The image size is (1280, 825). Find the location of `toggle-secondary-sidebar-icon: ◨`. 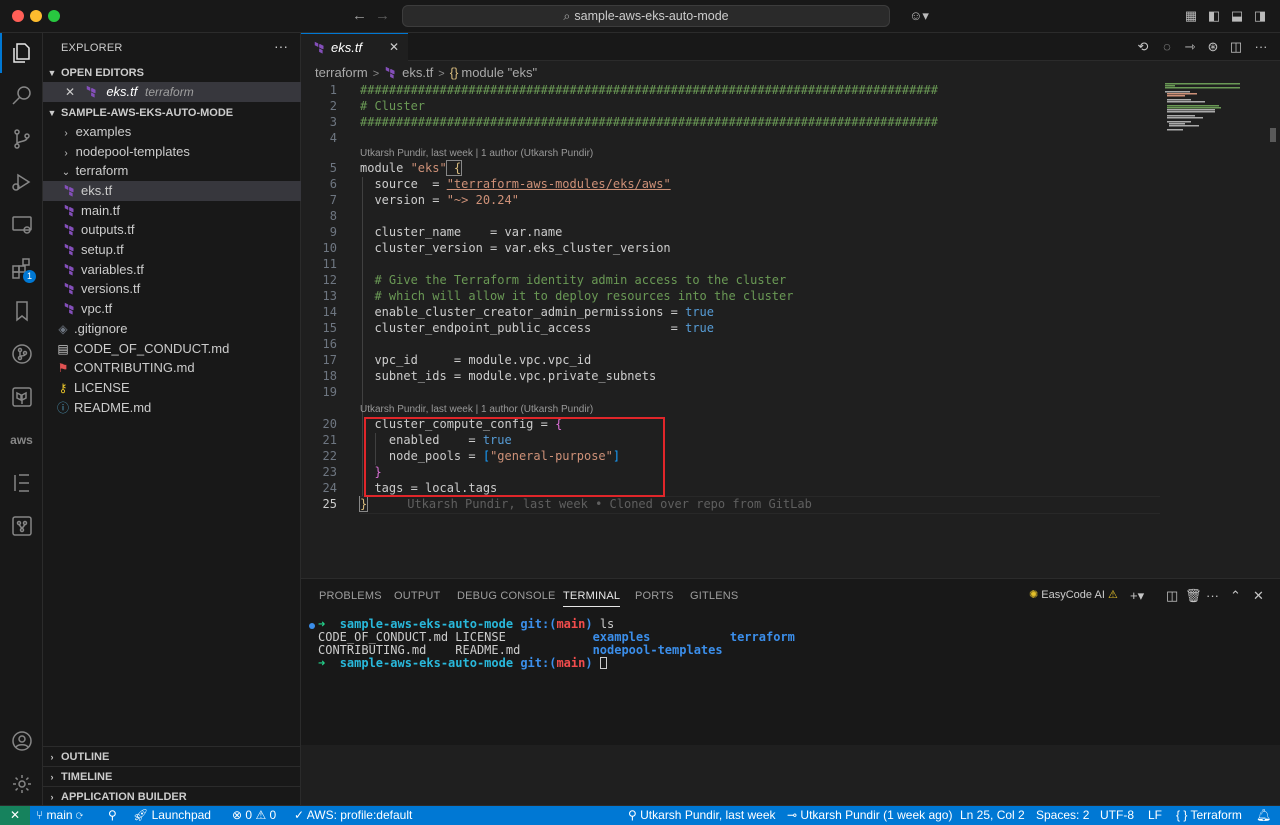

toggle-secondary-sidebar-icon: ◨ is located at coordinates (1260, 16).